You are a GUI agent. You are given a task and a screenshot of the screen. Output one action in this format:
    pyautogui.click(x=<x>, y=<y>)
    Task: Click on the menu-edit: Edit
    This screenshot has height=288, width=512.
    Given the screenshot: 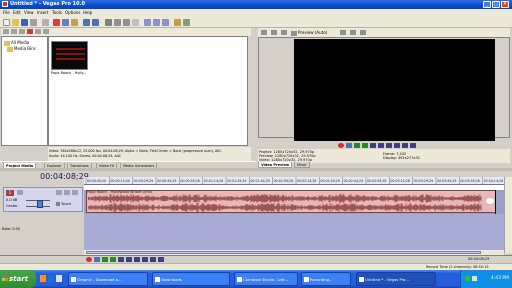 What is the action you would take?
    pyautogui.click(x=17, y=13)
    